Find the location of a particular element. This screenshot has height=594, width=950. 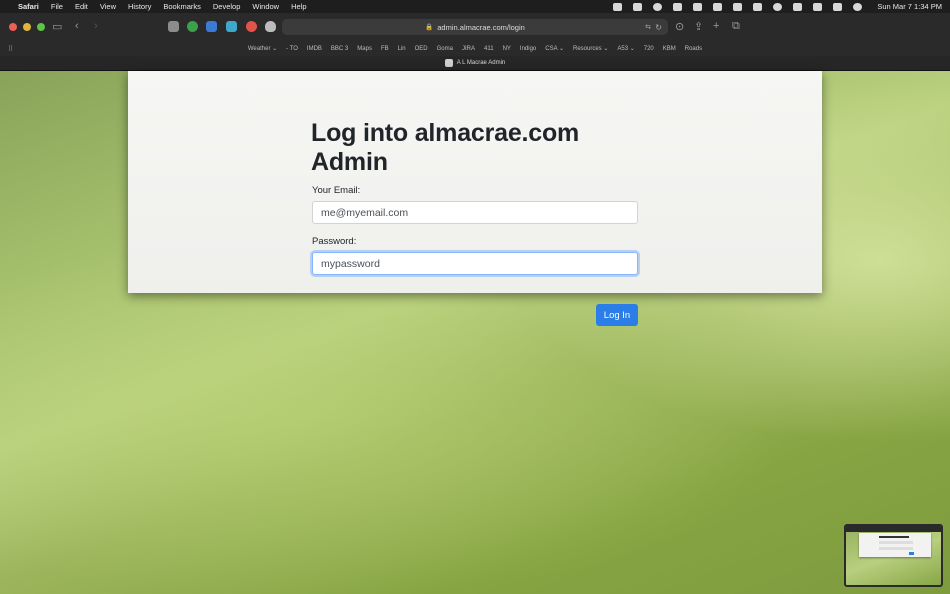

tab-bar: A L Macrae Admin is located at coordinates (475, 63).